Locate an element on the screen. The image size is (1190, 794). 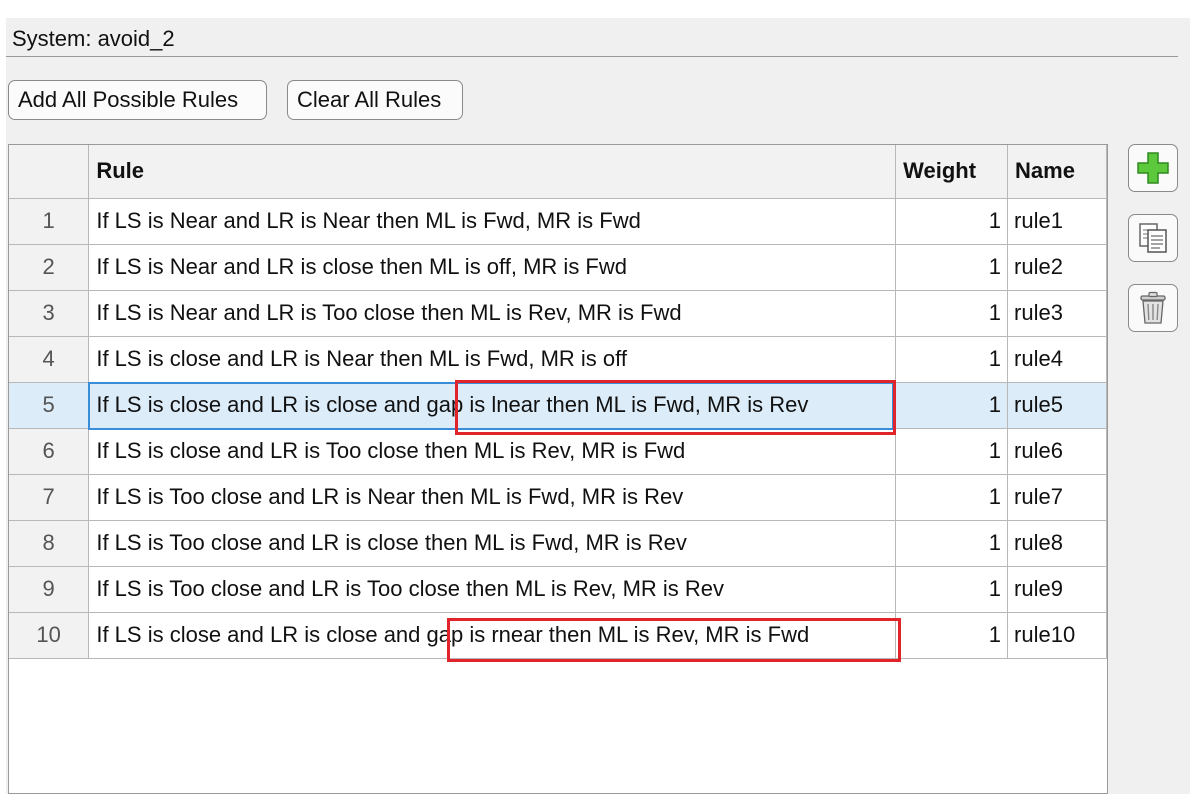
add-all-rules-button: Add All Possible Rules is located at coordinates (137, 100).